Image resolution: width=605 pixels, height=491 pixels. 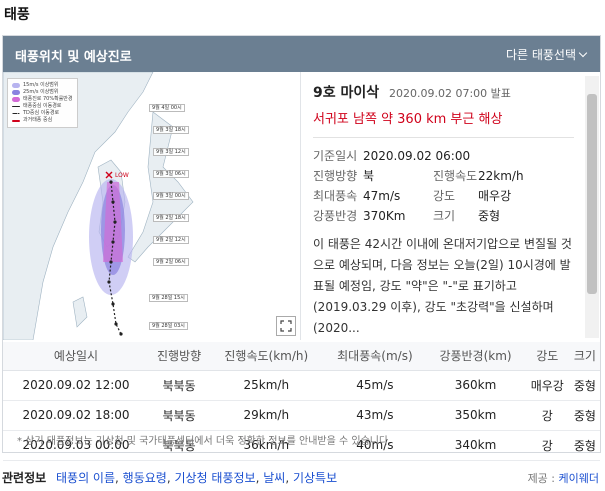 I want to click on table-cell: 25km/h, so click(x=266, y=385).